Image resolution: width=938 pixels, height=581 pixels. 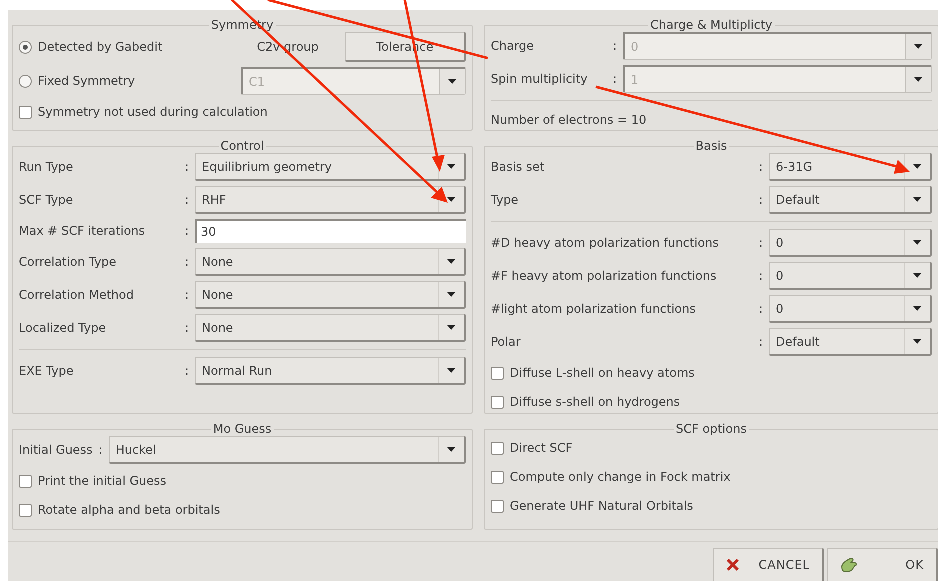 What do you see at coordinates (330, 371) in the screenshot?
I see `dropdown: Normal Run` at bounding box center [330, 371].